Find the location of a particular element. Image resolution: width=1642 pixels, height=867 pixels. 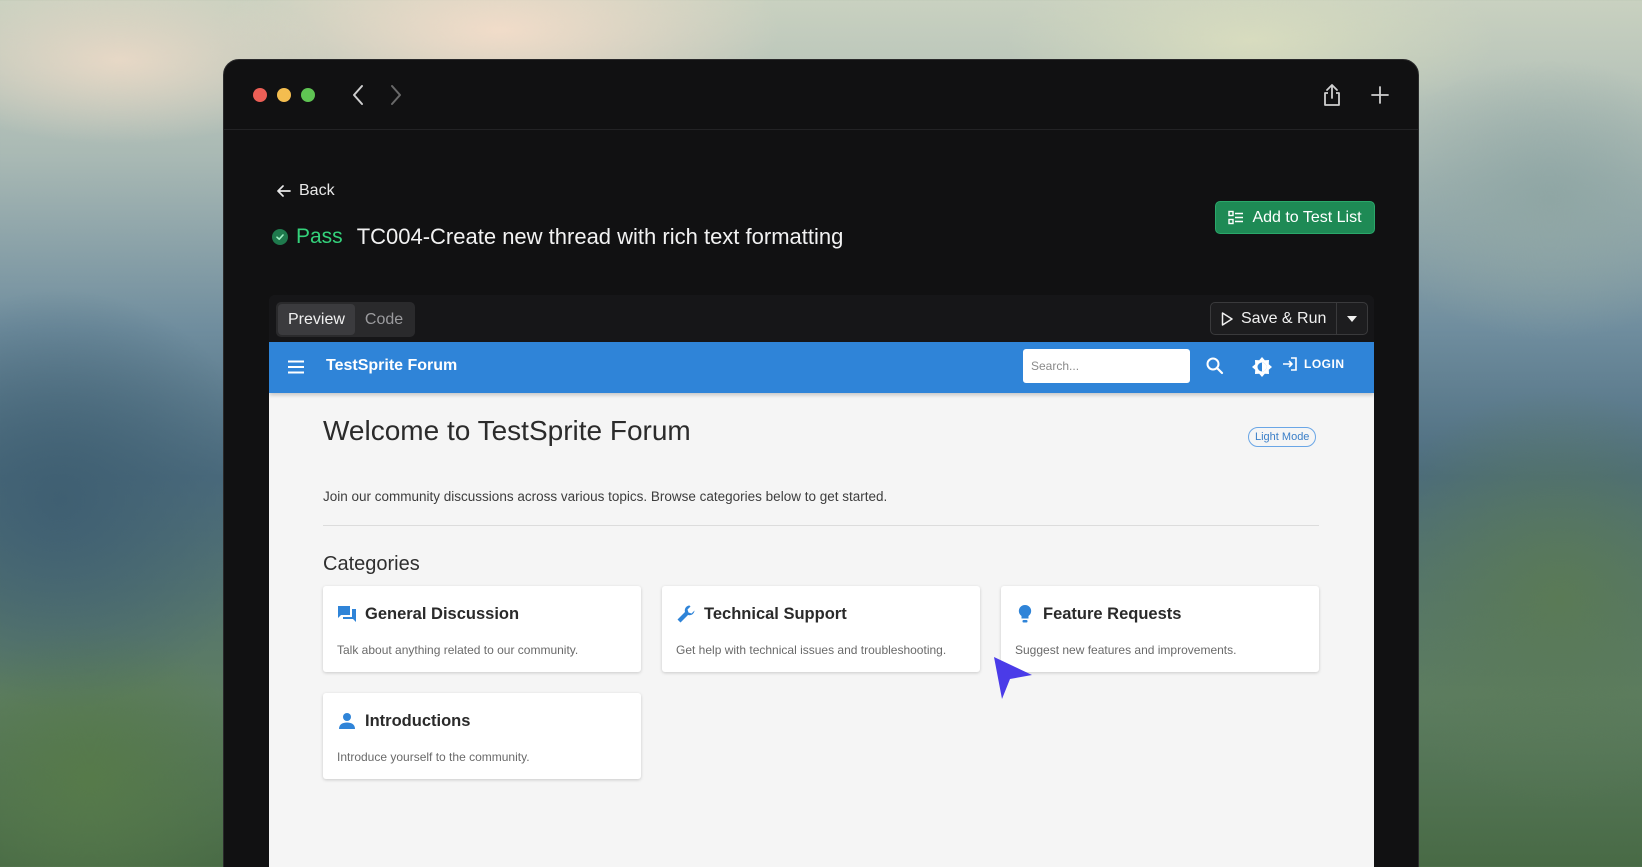

play-icon is located at coordinates (1227, 318).